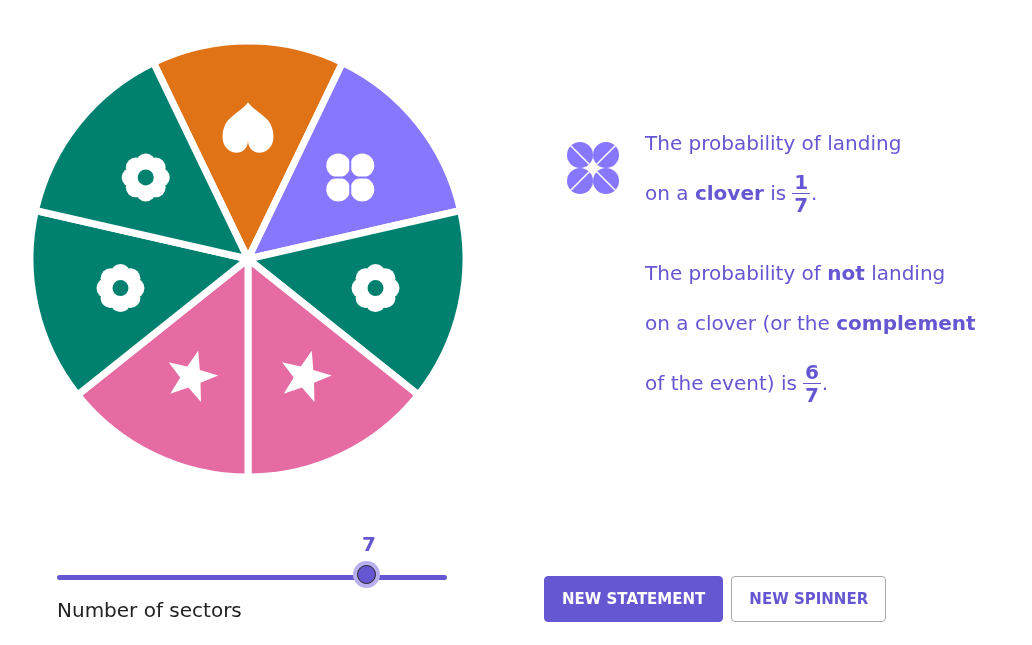 The image size is (1032, 645). Describe the element at coordinates (634, 599) in the screenshot. I see `new-statement-button: NEW STATEMENT` at that location.